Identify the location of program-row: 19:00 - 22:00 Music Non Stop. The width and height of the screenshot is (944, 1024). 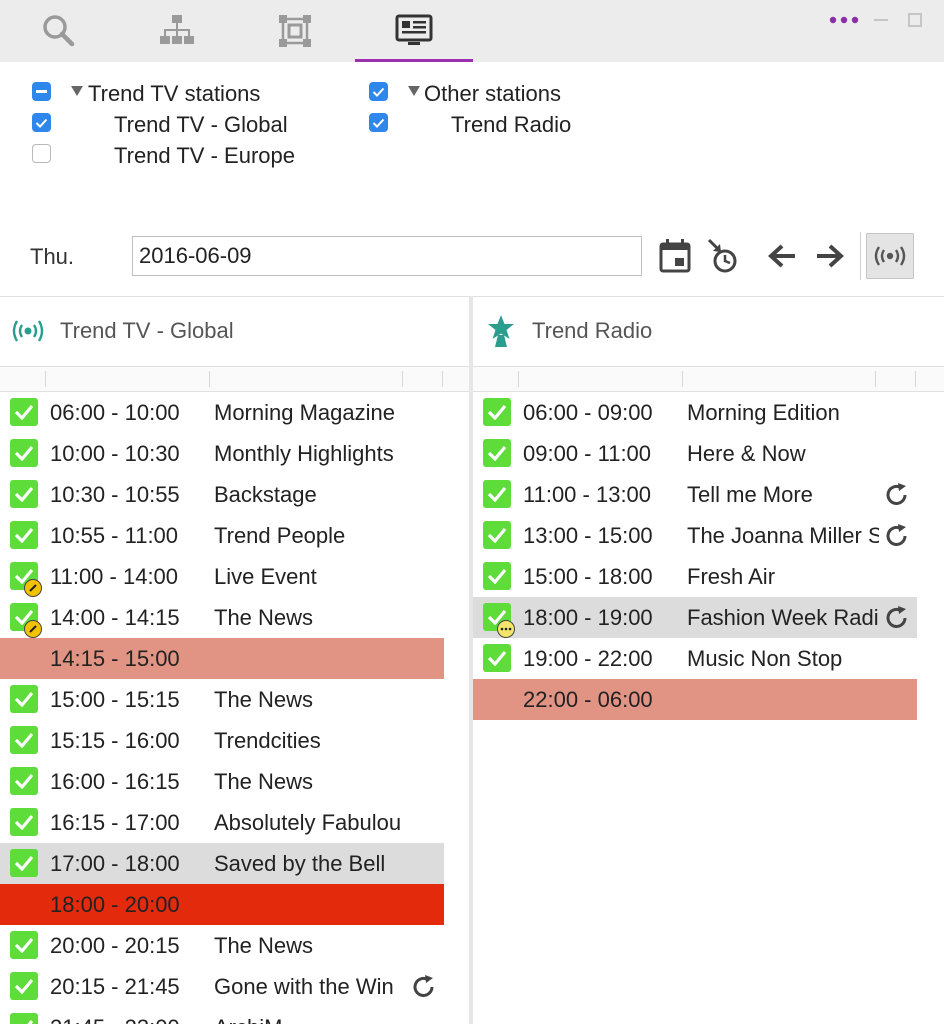
(695, 658).